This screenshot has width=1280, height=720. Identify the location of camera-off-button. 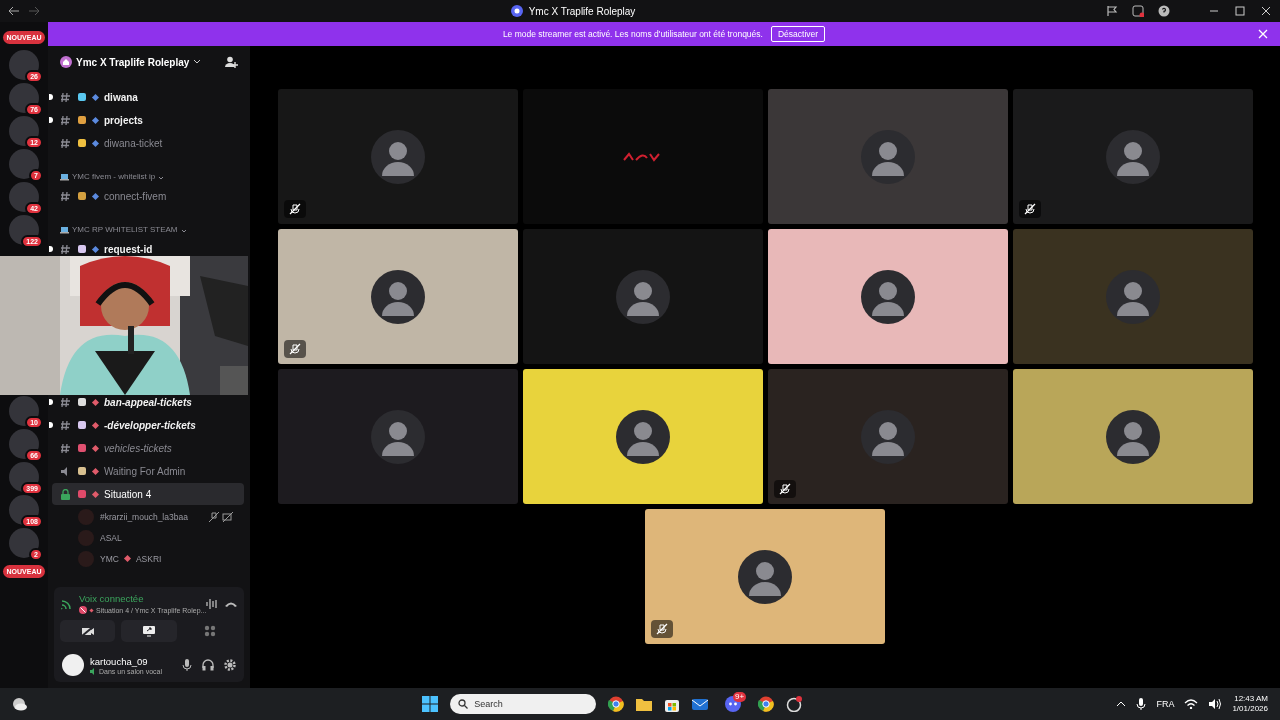
(88, 631).